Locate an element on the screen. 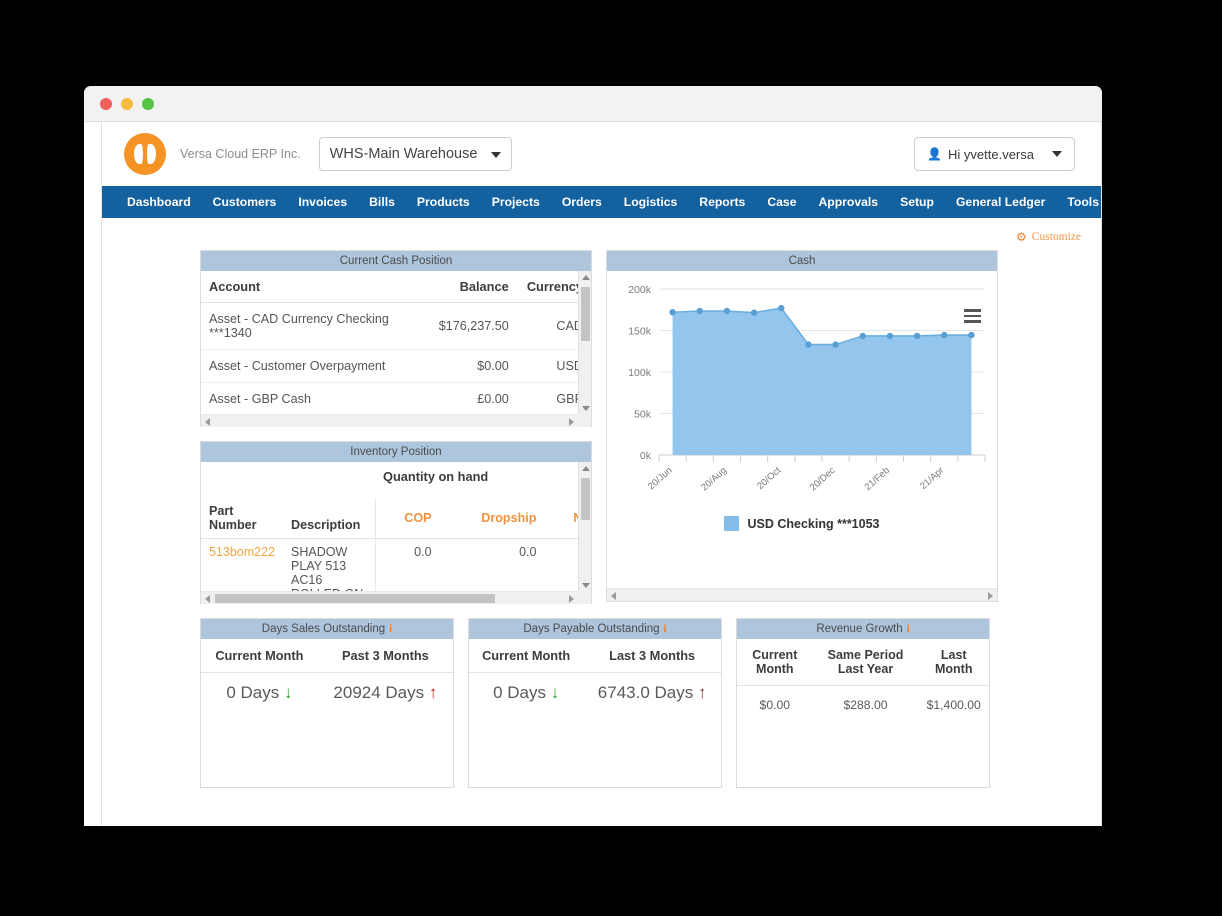 This screenshot has width=1222, height=916. panel-title: Days Payable Outstanding i is located at coordinates (595, 629).